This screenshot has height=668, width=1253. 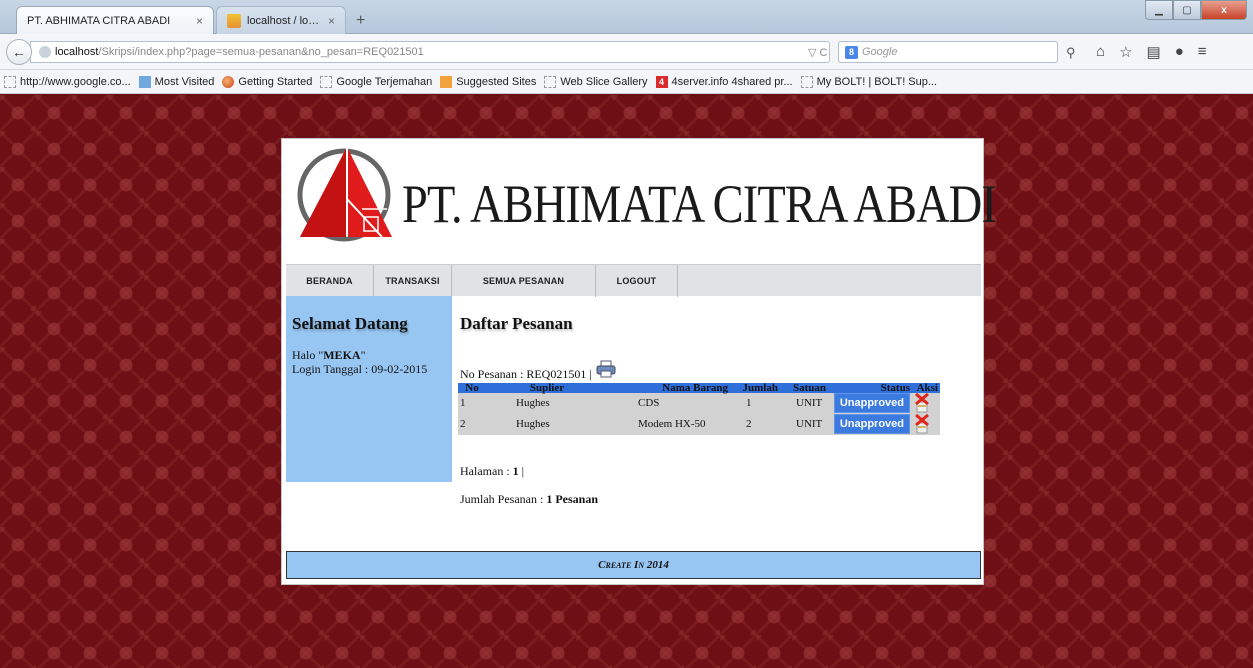 What do you see at coordinates (606, 369) in the screenshot?
I see `printer-icon` at bounding box center [606, 369].